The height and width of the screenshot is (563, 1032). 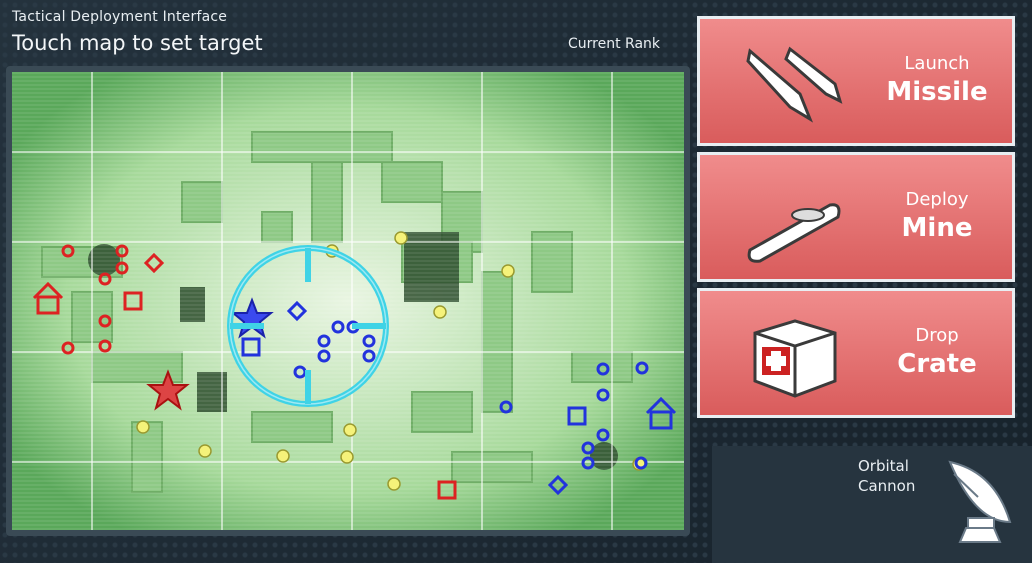 What do you see at coordinates (883, 466) in the screenshot?
I see `orbital-label-line1: Orbital` at bounding box center [883, 466].